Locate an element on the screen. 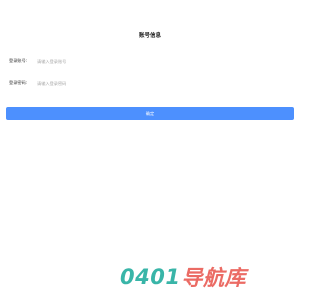 The width and height of the screenshot is (320, 300). account-label: 登录账号: is located at coordinates (18, 60).